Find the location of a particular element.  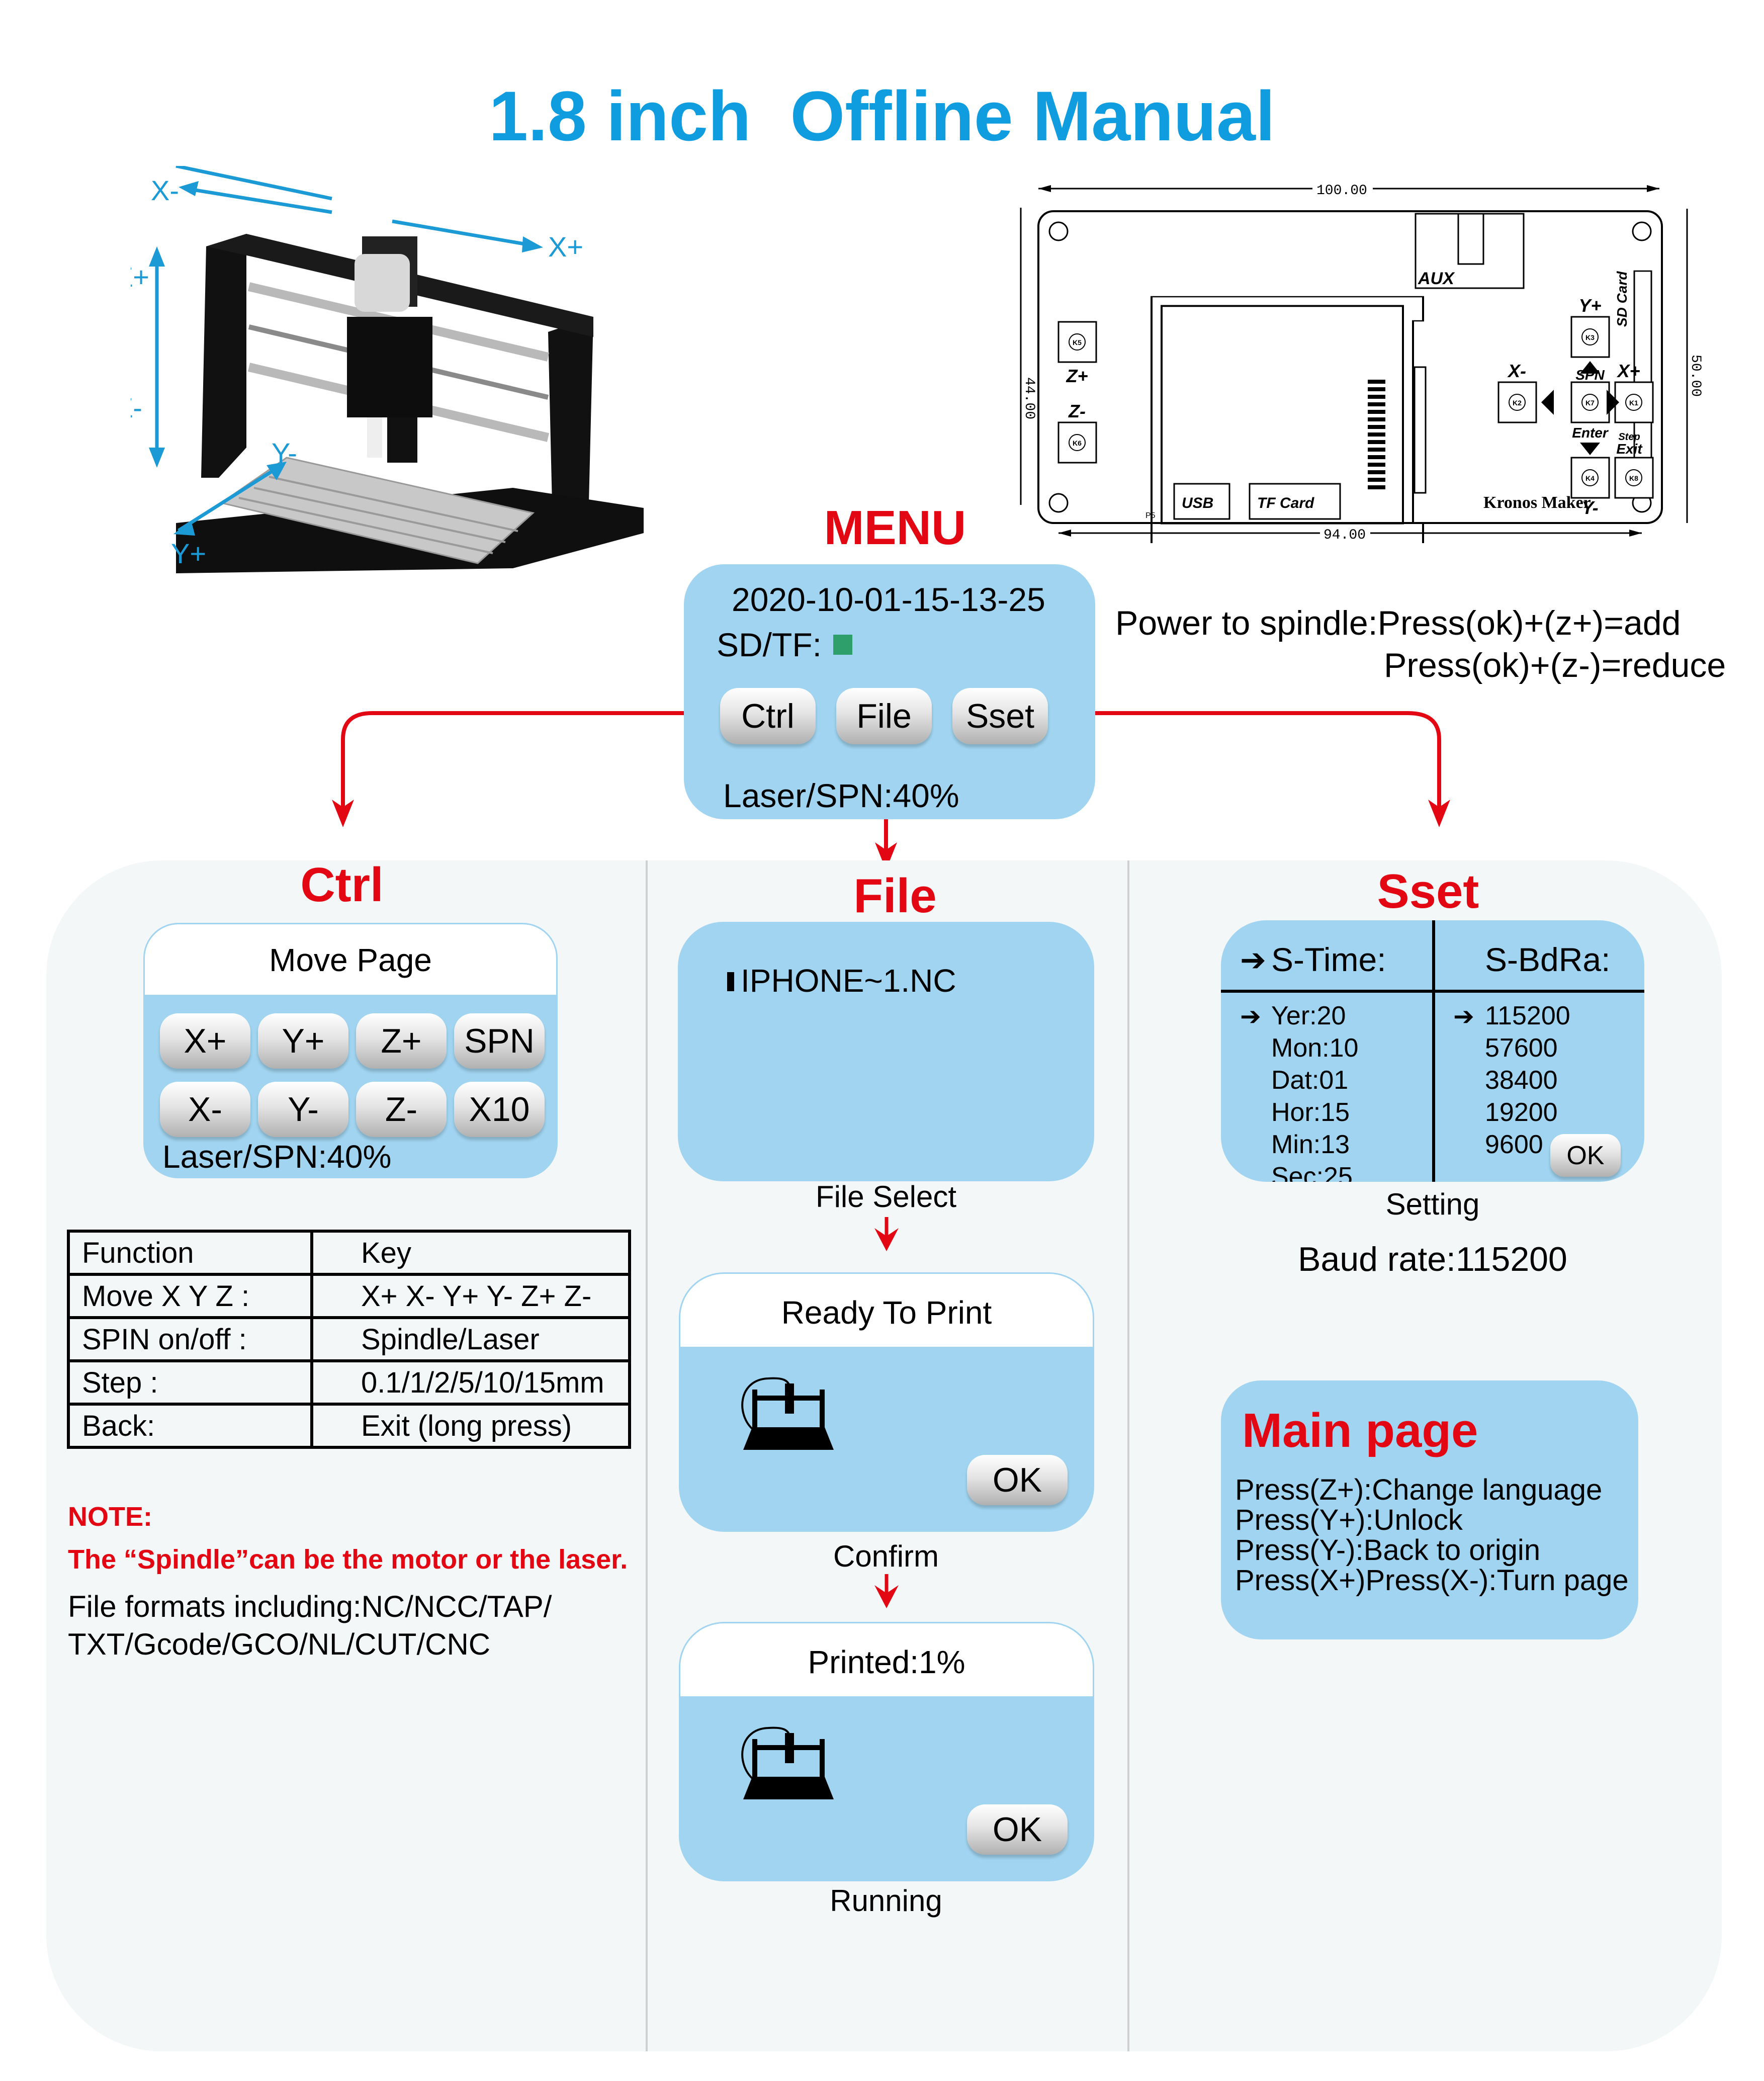

confirm-caption: Confirm is located at coordinates (886, 1556).